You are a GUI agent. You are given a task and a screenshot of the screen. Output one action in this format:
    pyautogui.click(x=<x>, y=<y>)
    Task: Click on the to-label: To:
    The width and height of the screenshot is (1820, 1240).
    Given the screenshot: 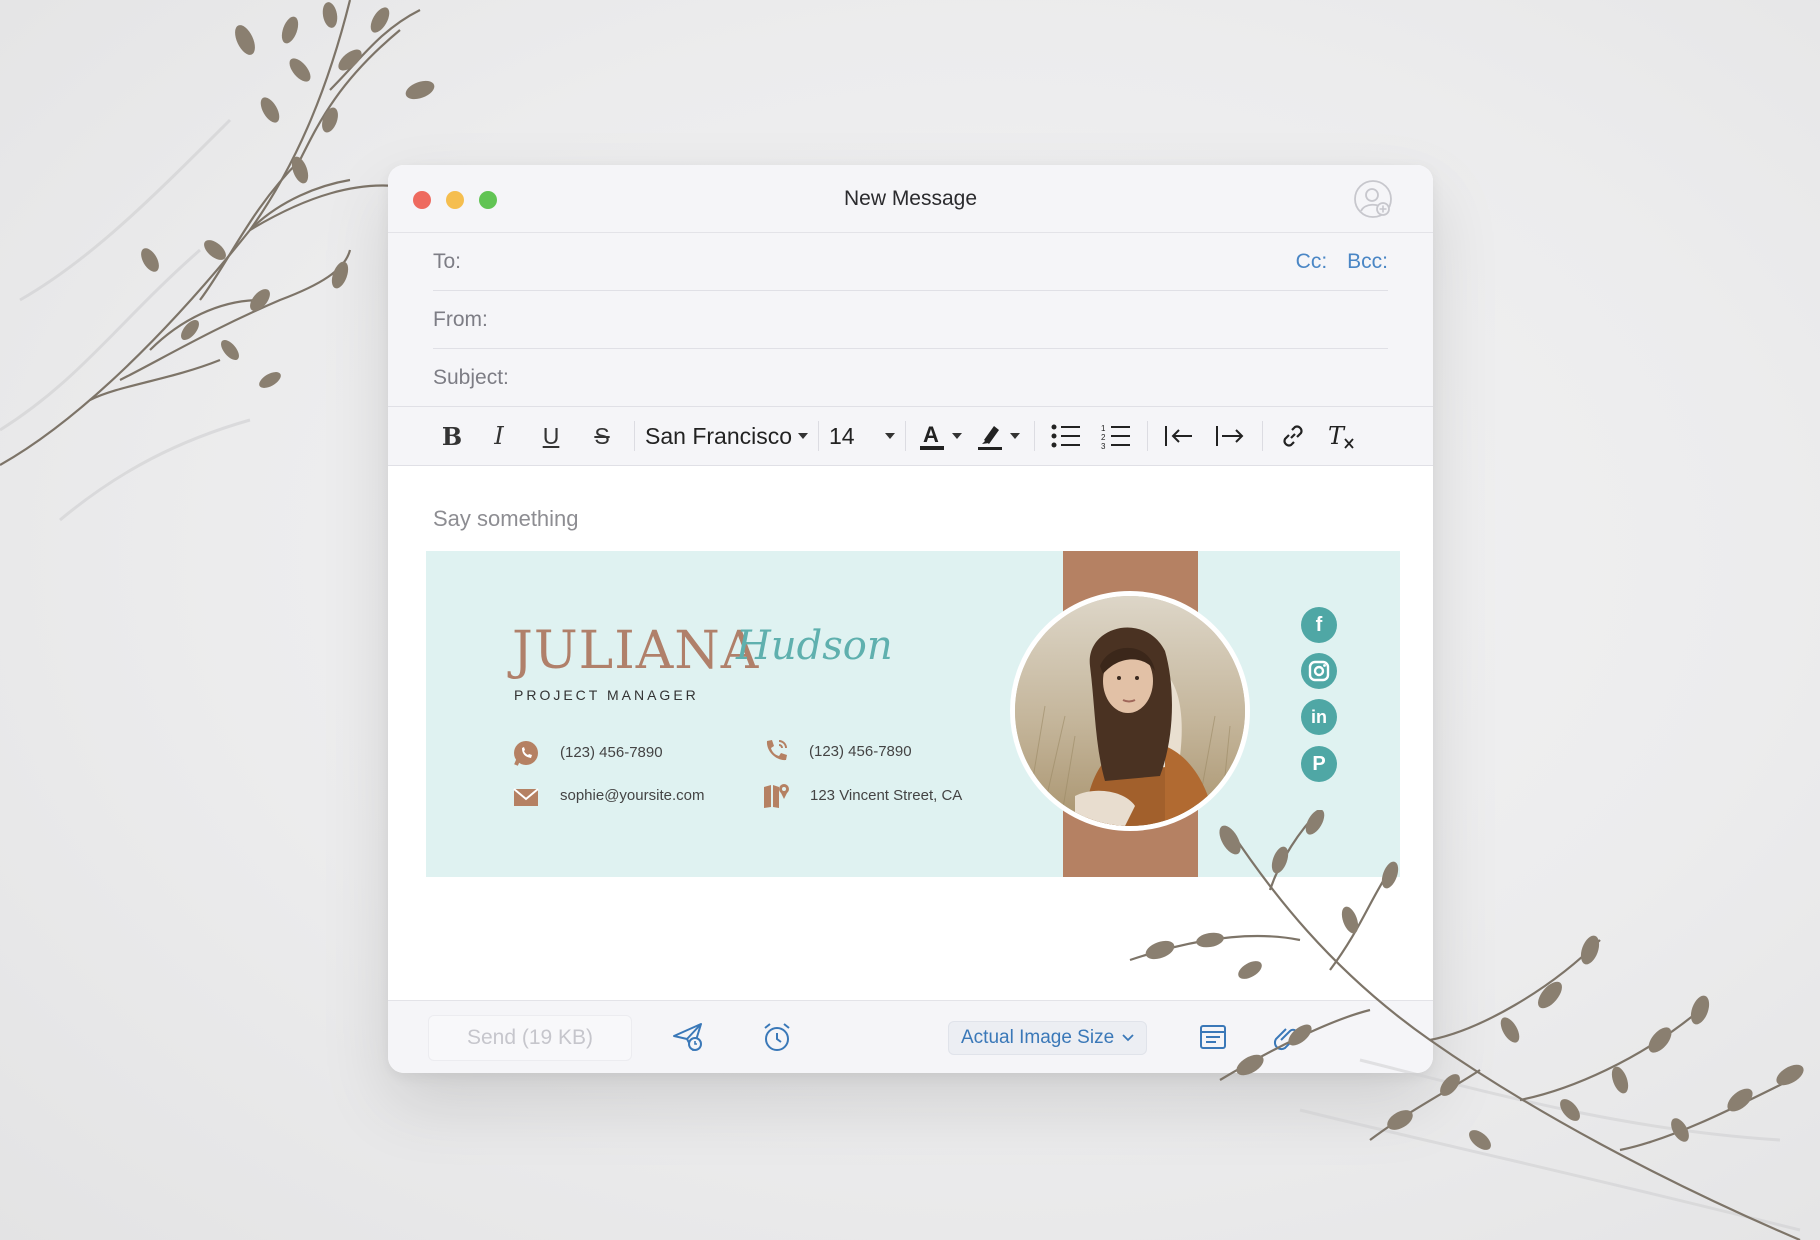 What is the action you would take?
    pyautogui.click(x=447, y=261)
    